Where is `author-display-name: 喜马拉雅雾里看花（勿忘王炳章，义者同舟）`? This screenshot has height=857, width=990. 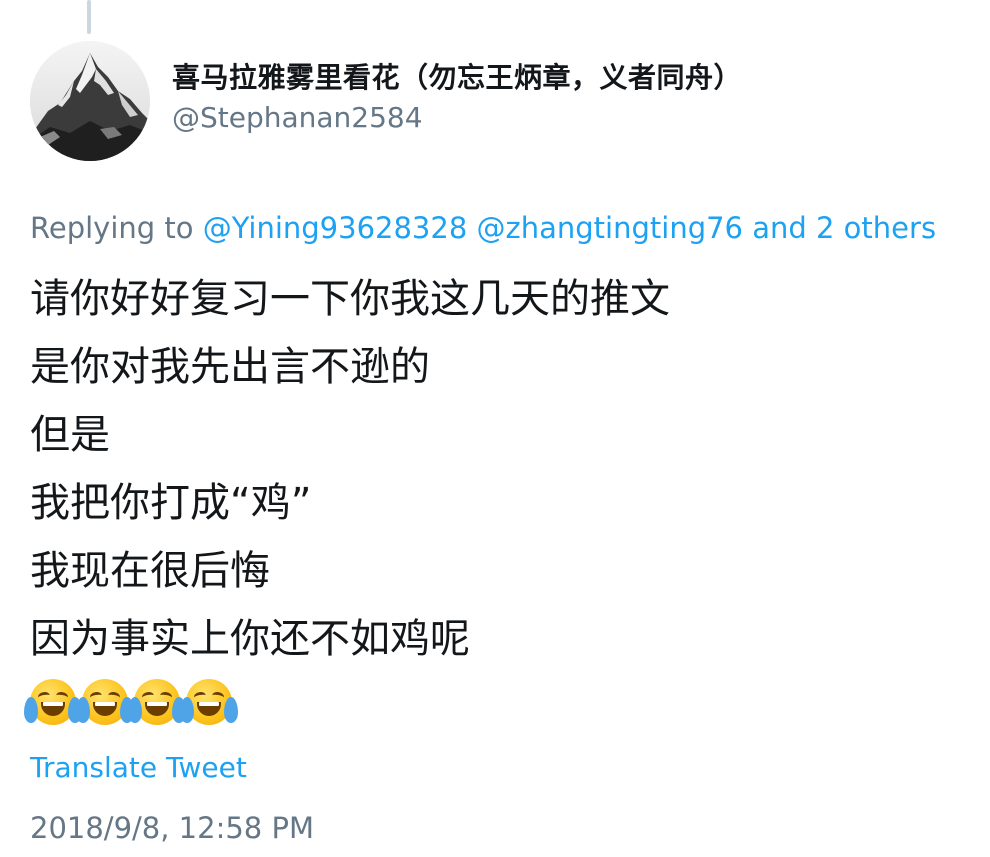
author-display-name: 喜马拉雅雾里看花（勿忘王炳章，义者同舟） is located at coordinates (457, 76).